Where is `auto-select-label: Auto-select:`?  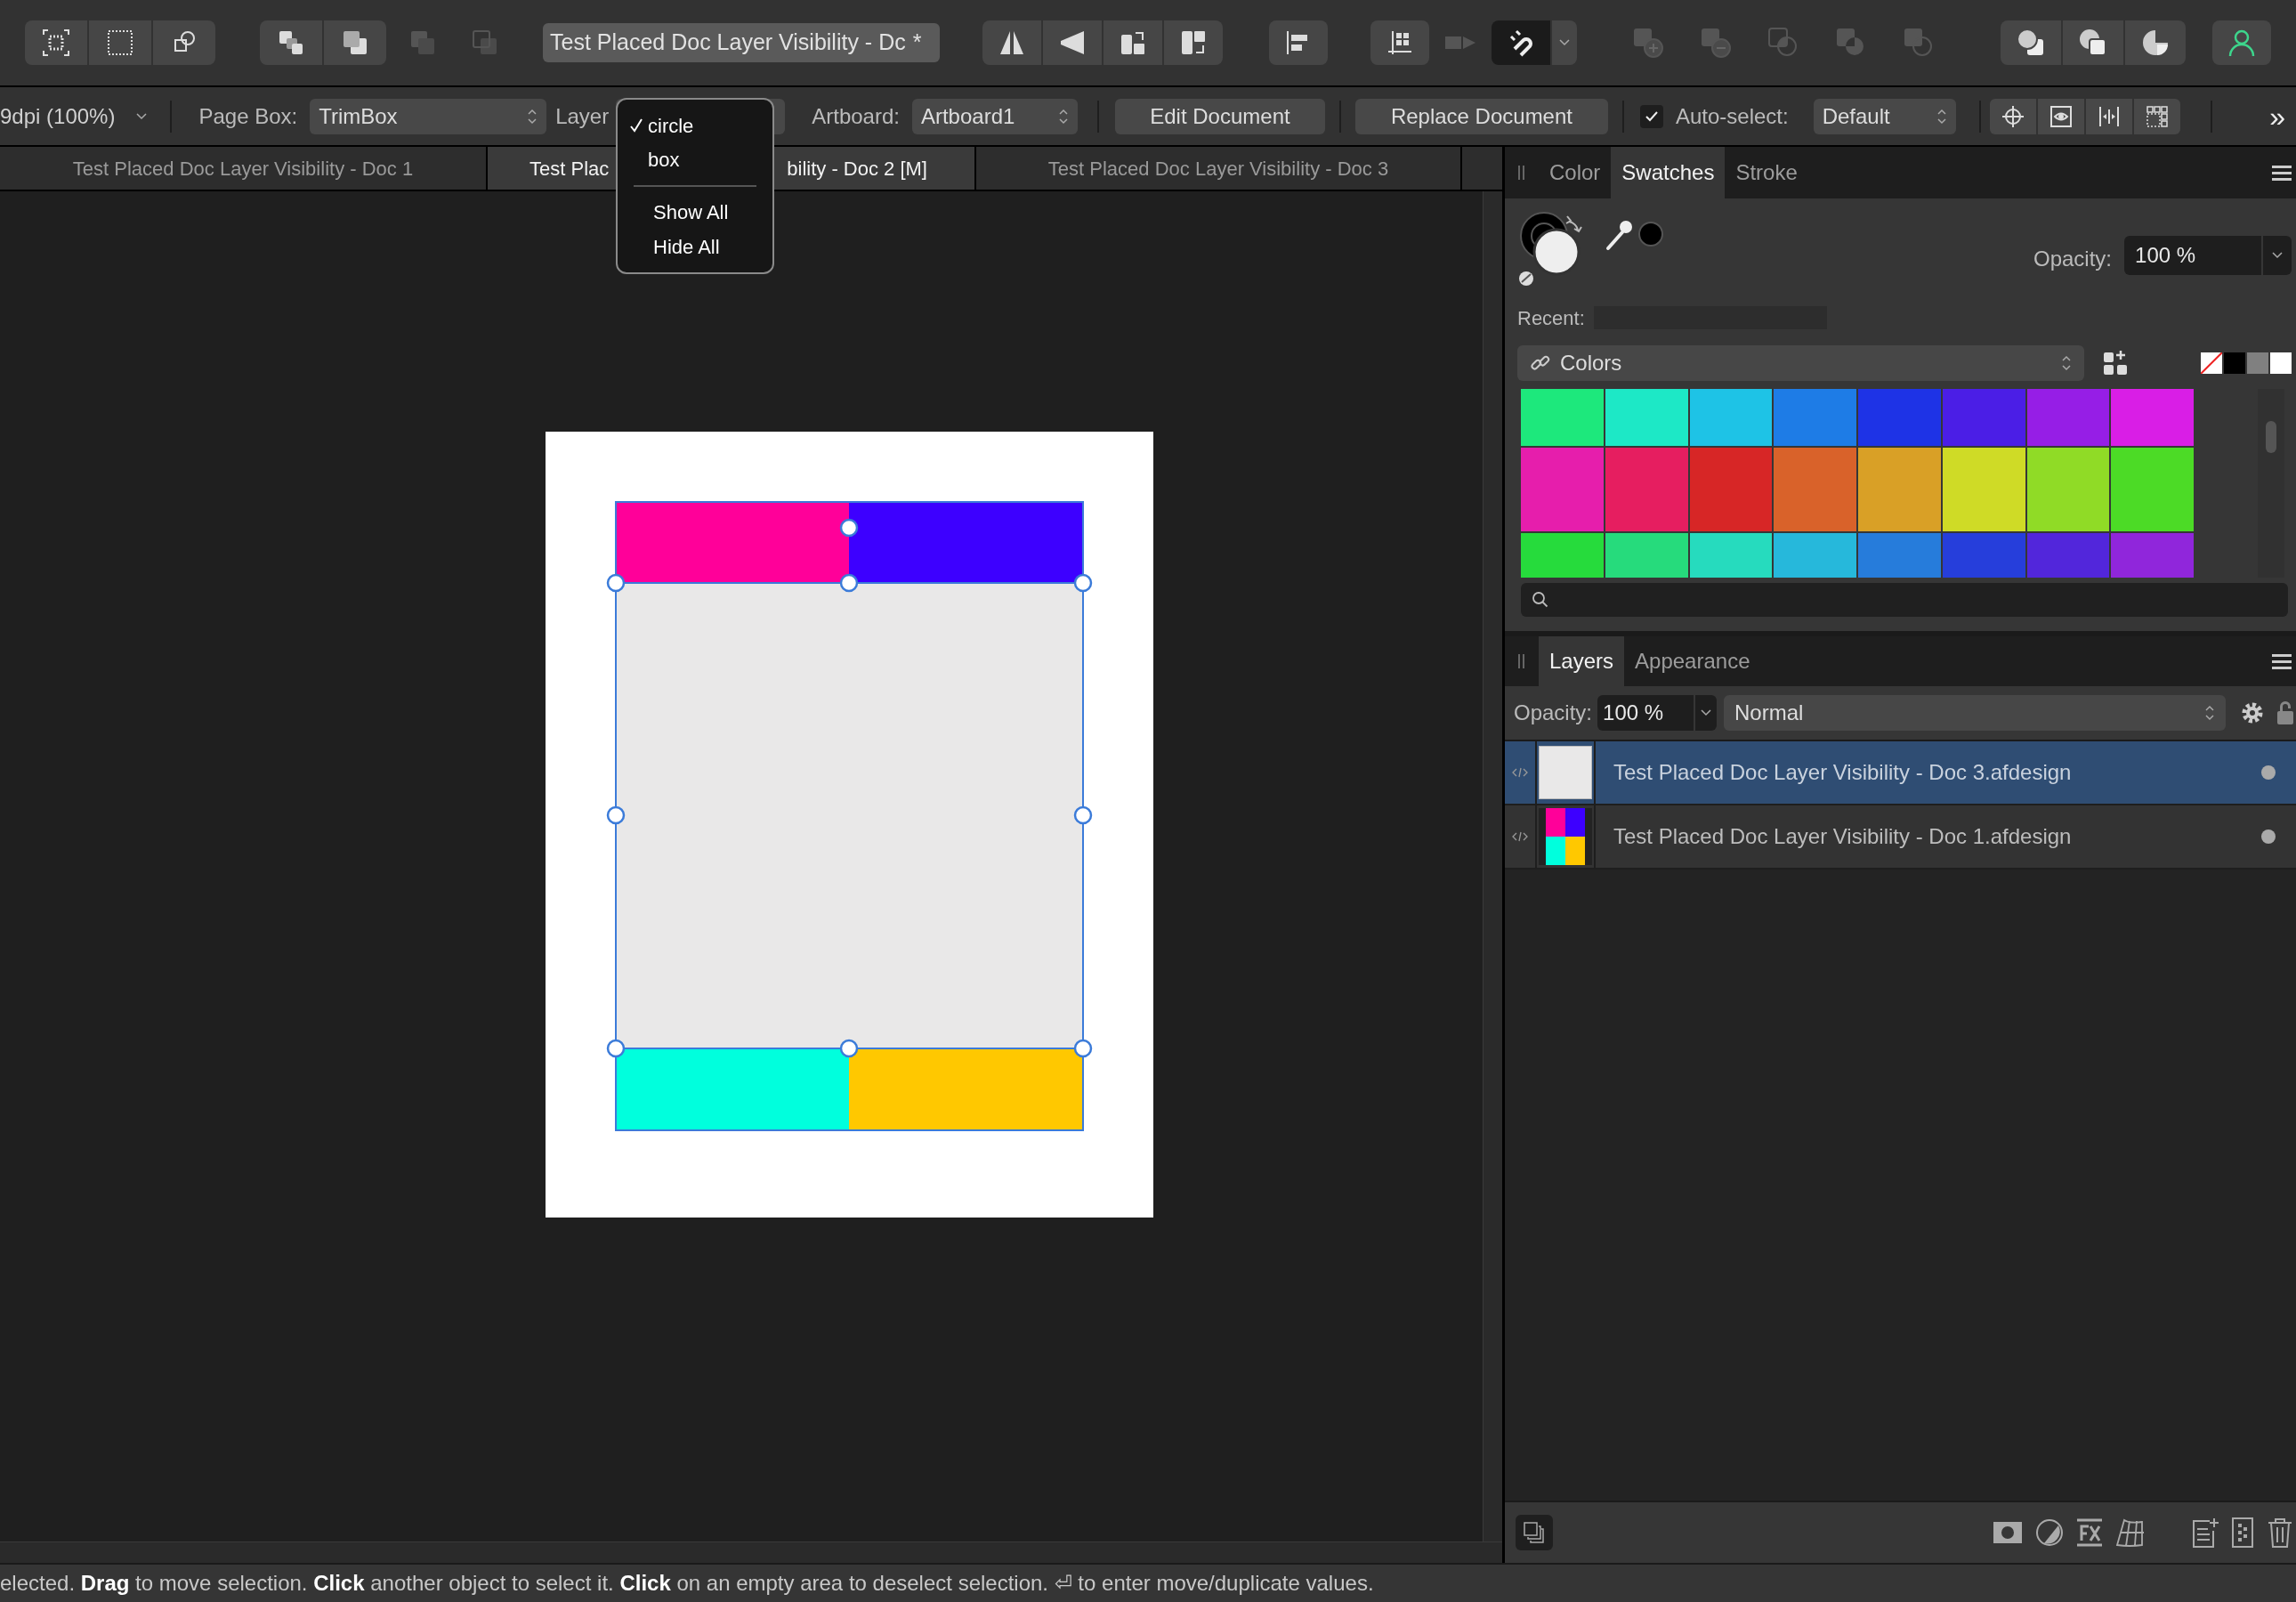 auto-select-label: Auto-select: is located at coordinates (1732, 116).